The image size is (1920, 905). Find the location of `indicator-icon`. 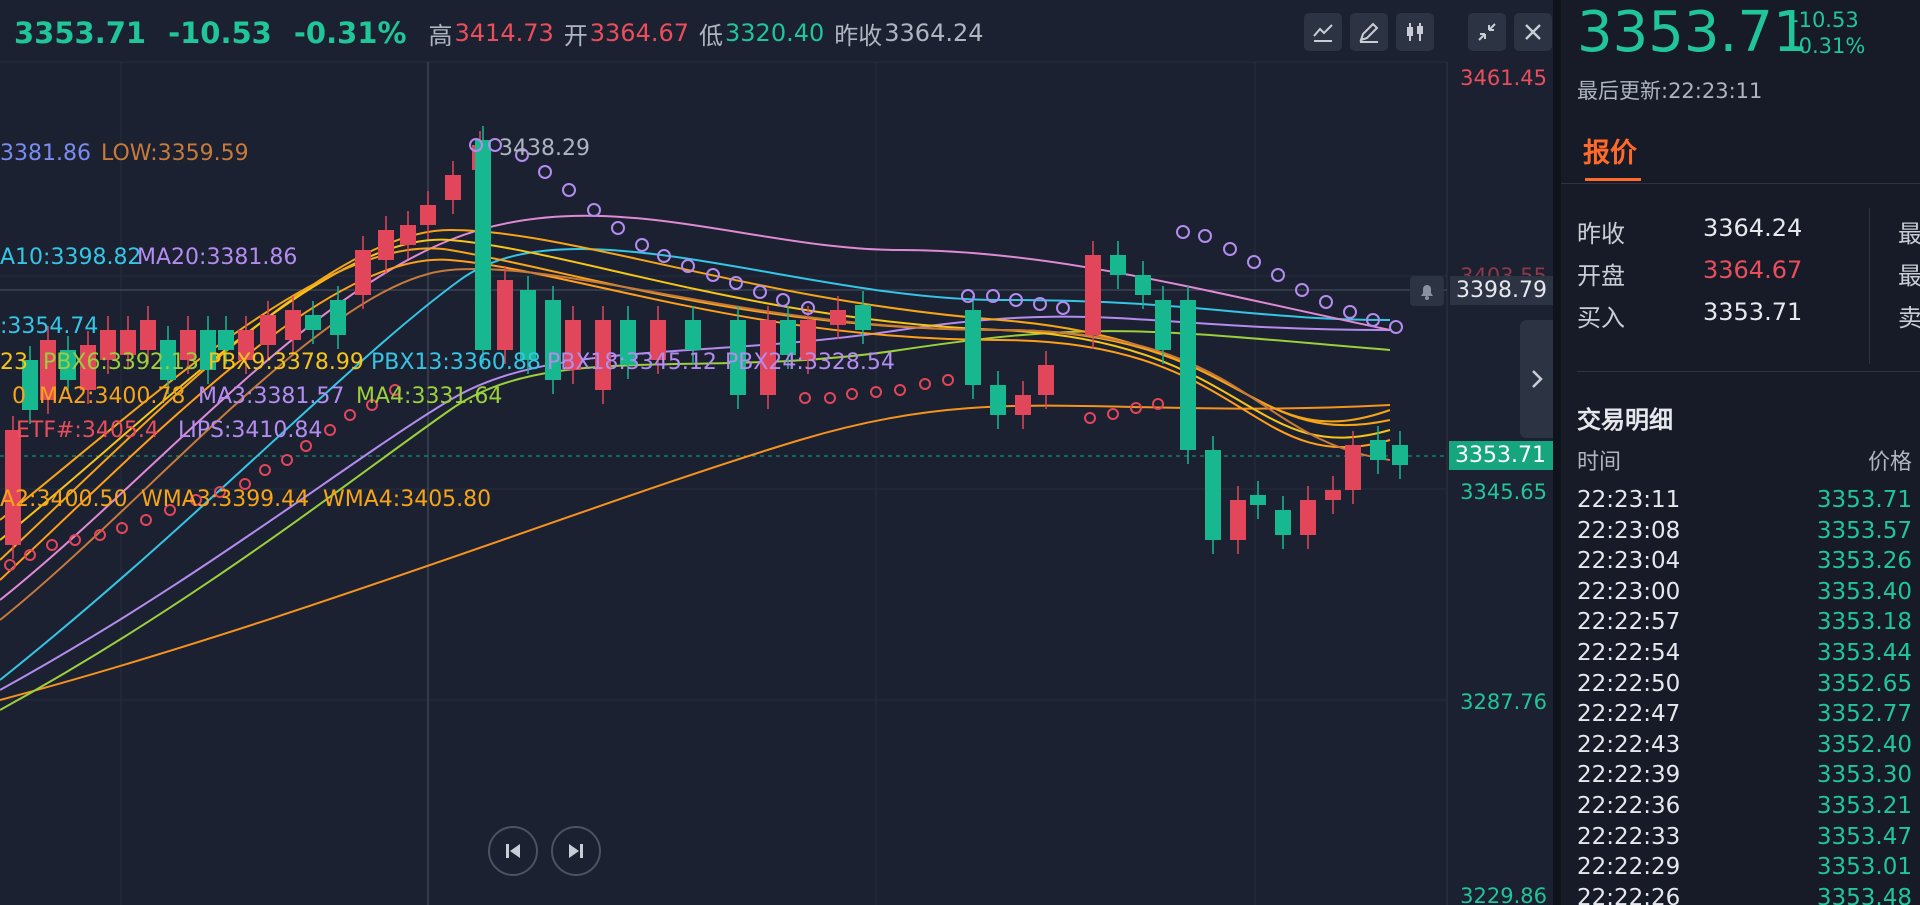

indicator-icon is located at coordinates (1323, 33).